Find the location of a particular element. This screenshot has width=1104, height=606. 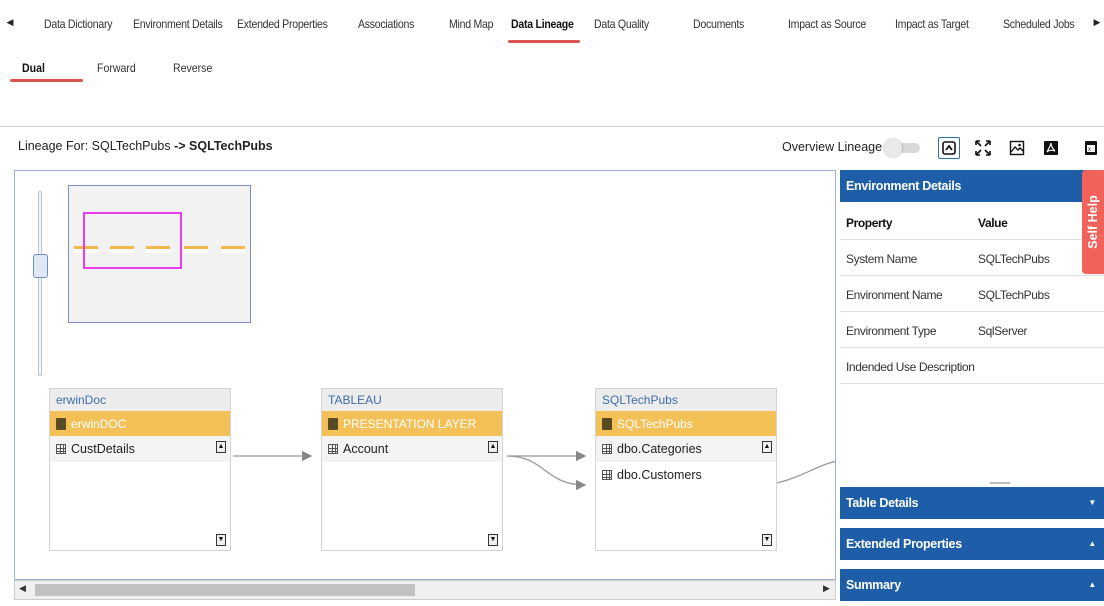

entity-database: erwinDOC is located at coordinates (140, 423).